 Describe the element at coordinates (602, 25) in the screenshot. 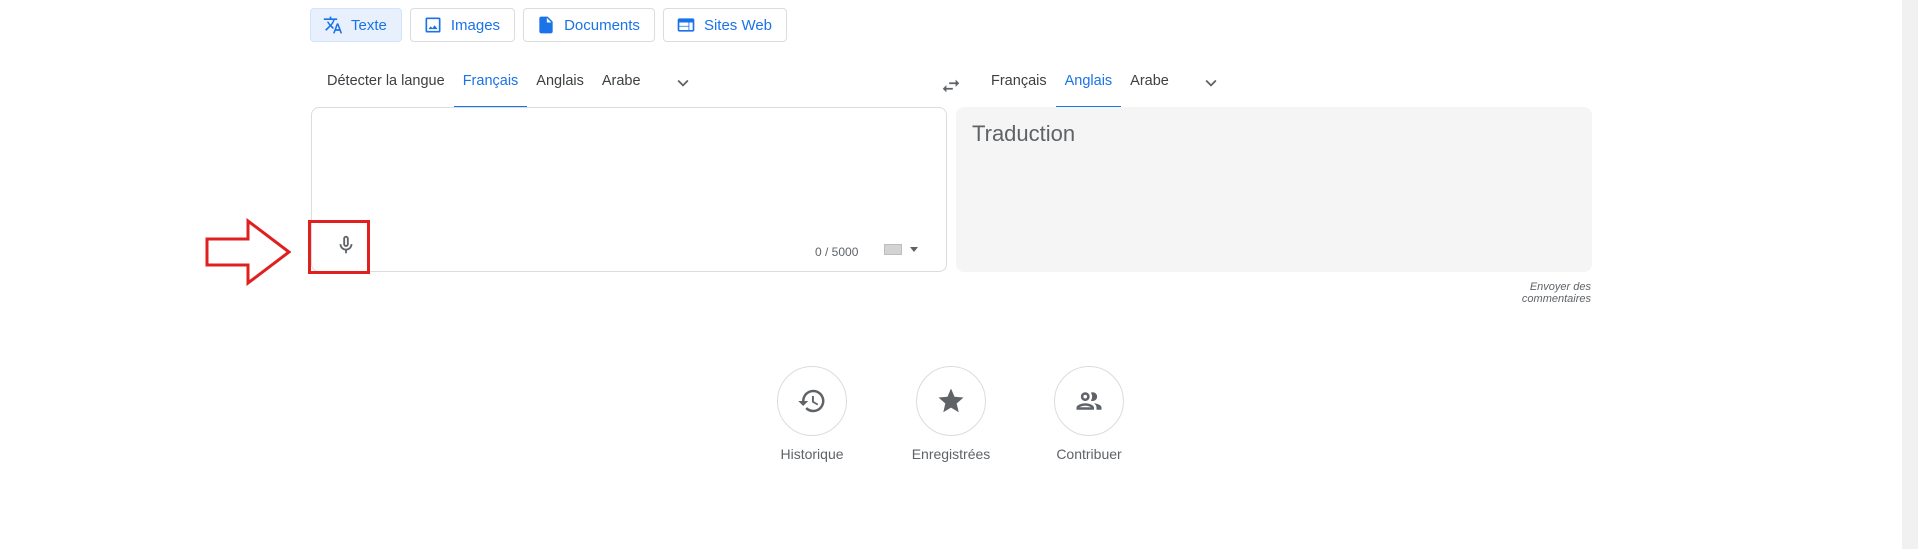

I see `mode-tab-label: Documents` at that location.